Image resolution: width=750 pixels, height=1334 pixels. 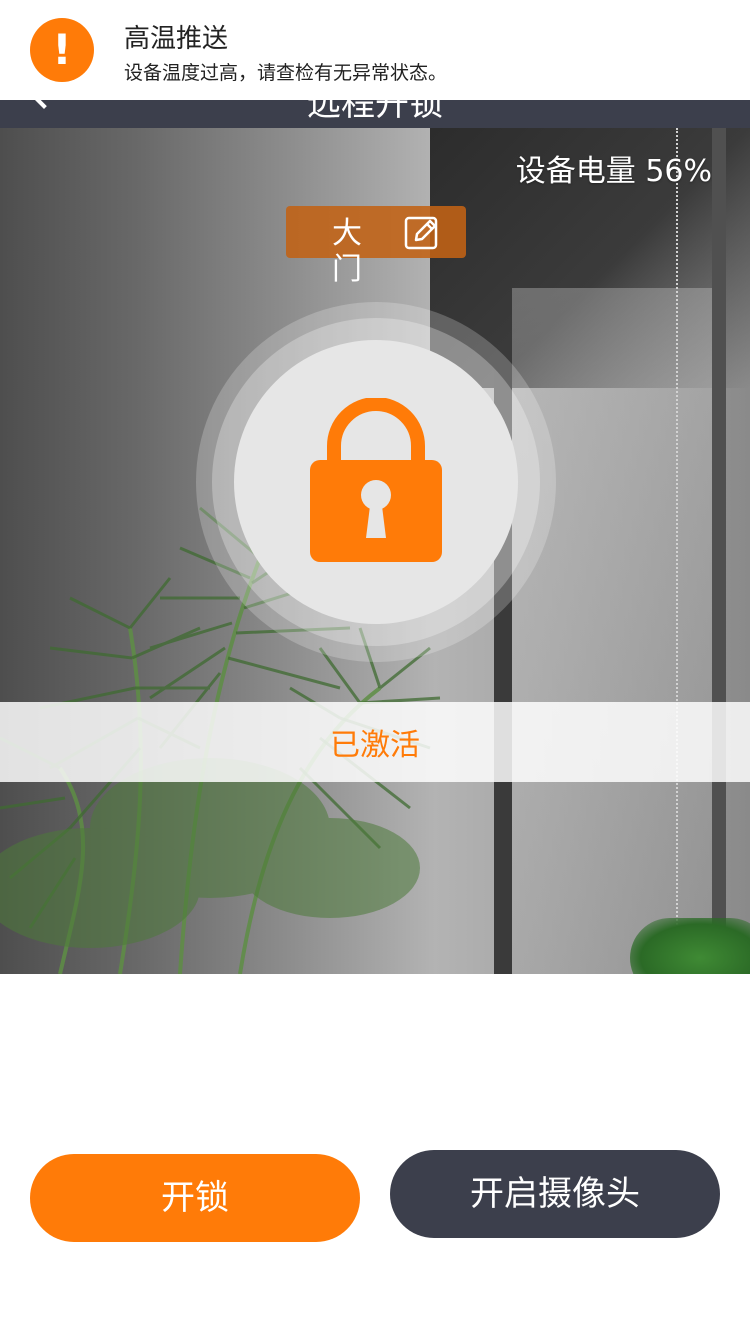 What do you see at coordinates (62, 50) in the screenshot?
I see `alert-icon: !` at bounding box center [62, 50].